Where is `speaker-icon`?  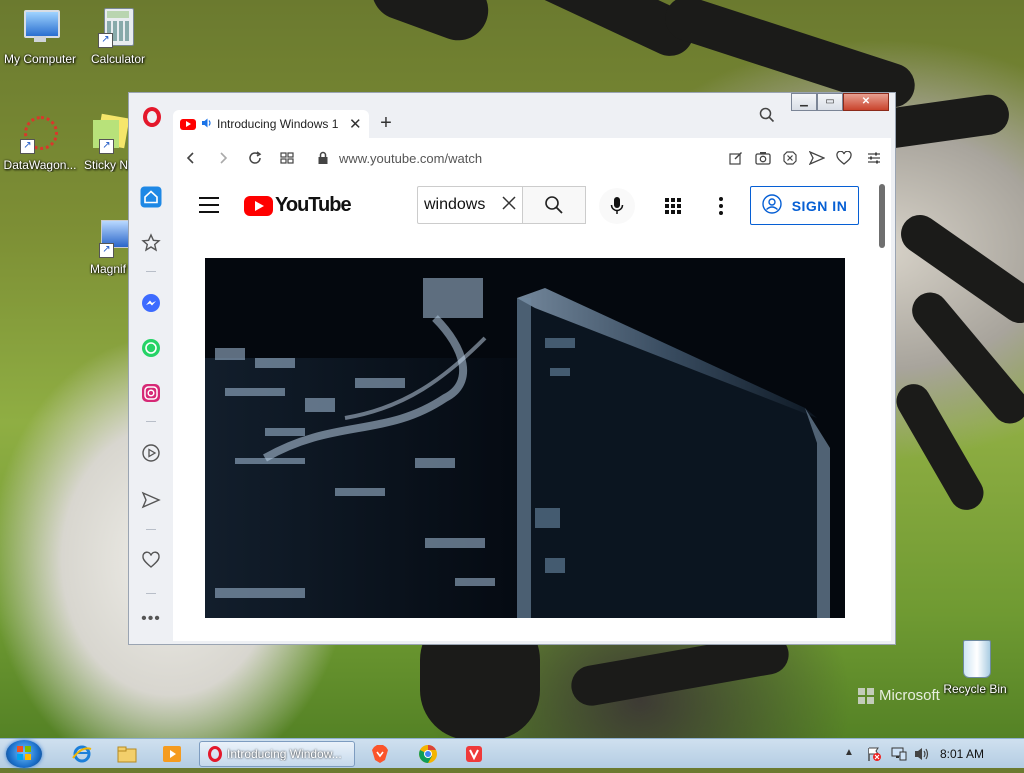 speaker-icon is located at coordinates (207, 124).